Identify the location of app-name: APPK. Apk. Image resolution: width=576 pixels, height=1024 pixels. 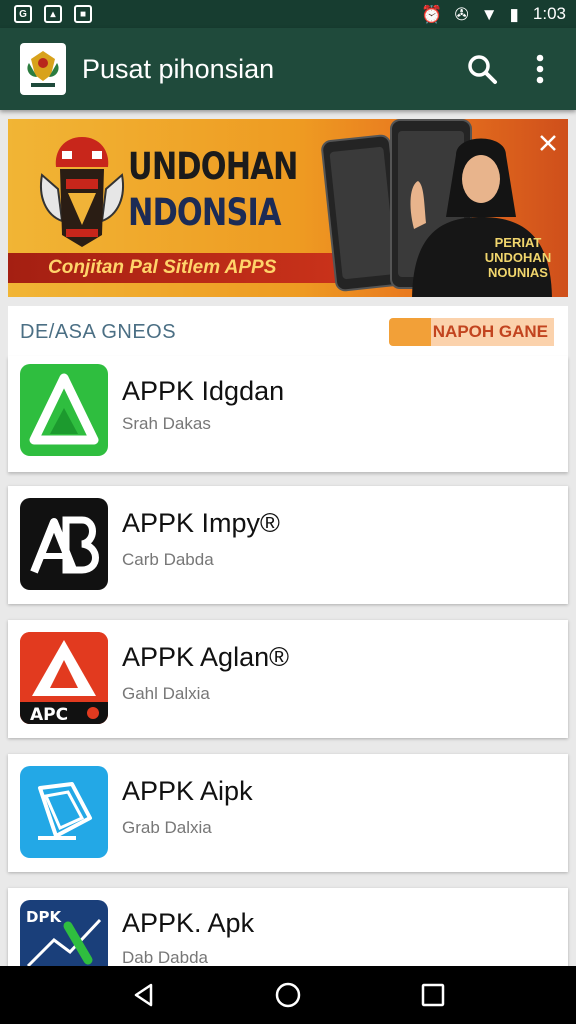
(188, 923).